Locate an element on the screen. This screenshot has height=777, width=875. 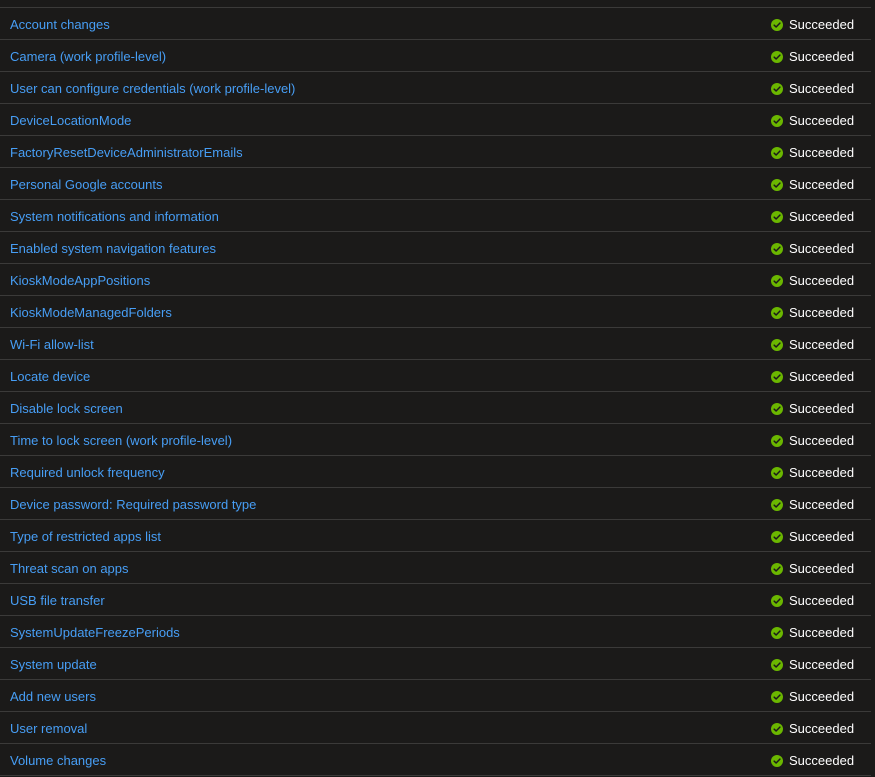
setting-name-link: Threat scan on apps is located at coordinates (69, 569).